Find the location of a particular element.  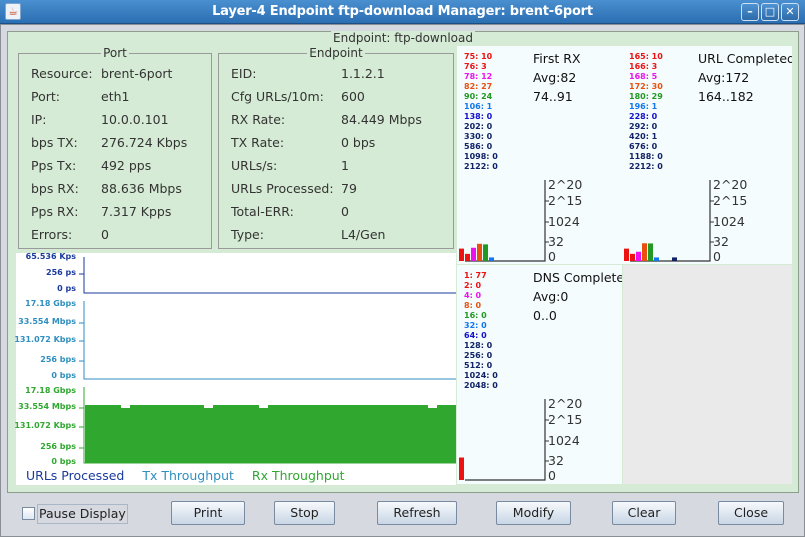

checkbox-icon is located at coordinates (28, 513).